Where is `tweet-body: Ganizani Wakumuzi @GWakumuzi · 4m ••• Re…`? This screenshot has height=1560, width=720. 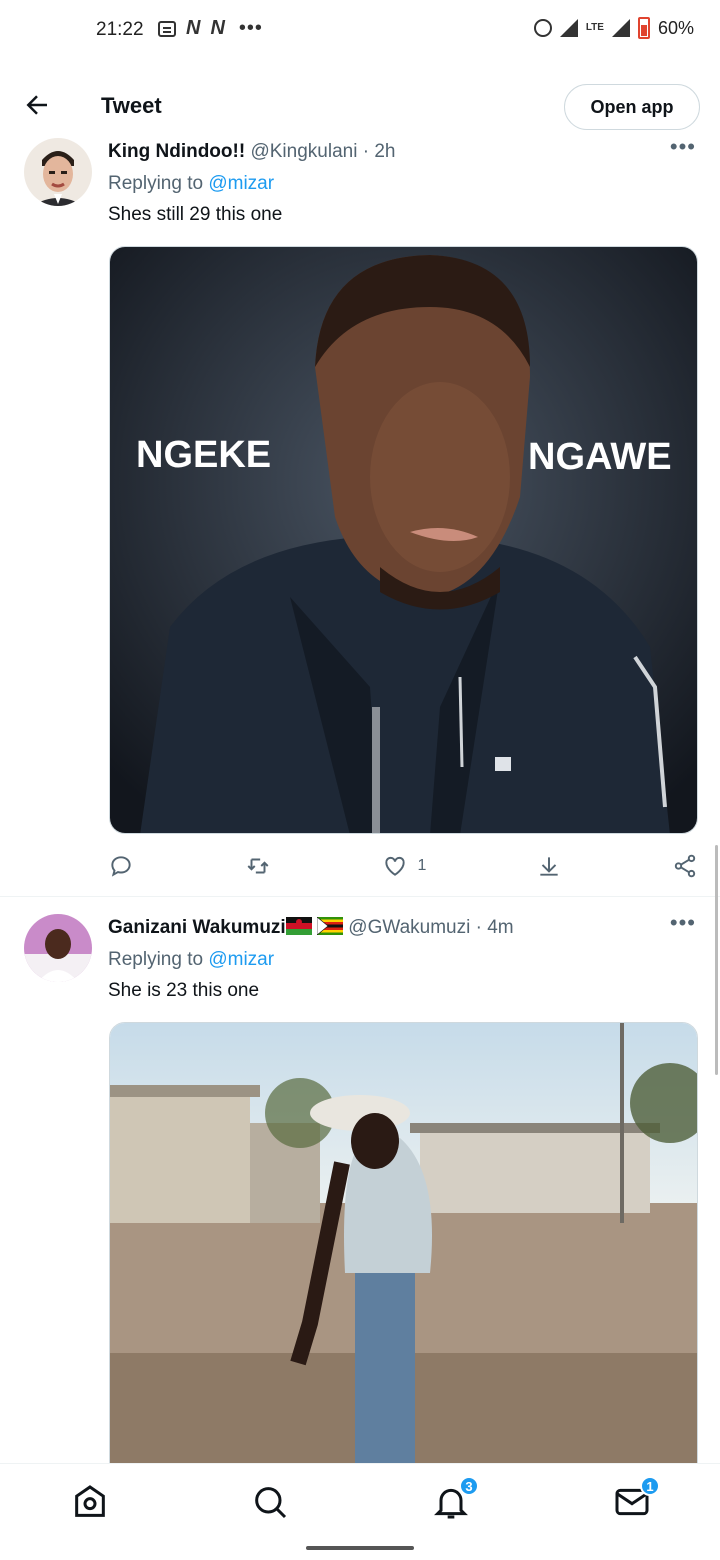 tweet-body: Ganizani Wakumuzi @GWakumuzi · 4m ••• Re… is located at coordinates (404, 957).